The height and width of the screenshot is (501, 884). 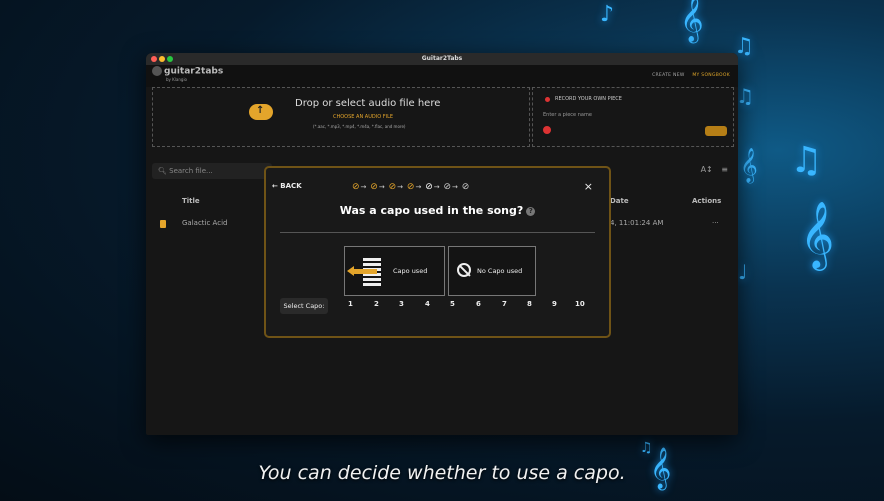 What do you see at coordinates (350, 304) in the screenshot?
I see `capo-fret-option: 1` at bounding box center [350, 304].